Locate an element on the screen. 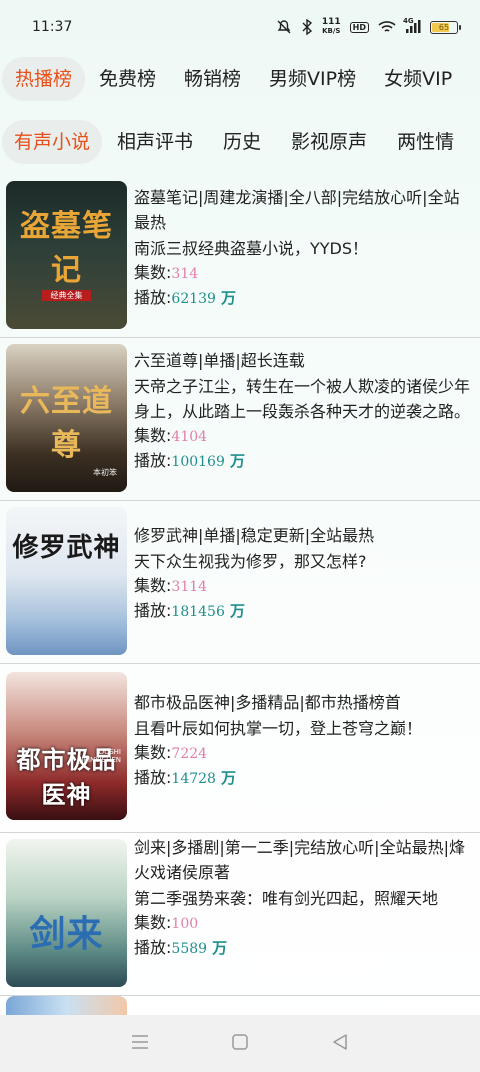 The image size is (480, 1072). tab-female-vip: 女频VIP is located at coordinates (418, 79).